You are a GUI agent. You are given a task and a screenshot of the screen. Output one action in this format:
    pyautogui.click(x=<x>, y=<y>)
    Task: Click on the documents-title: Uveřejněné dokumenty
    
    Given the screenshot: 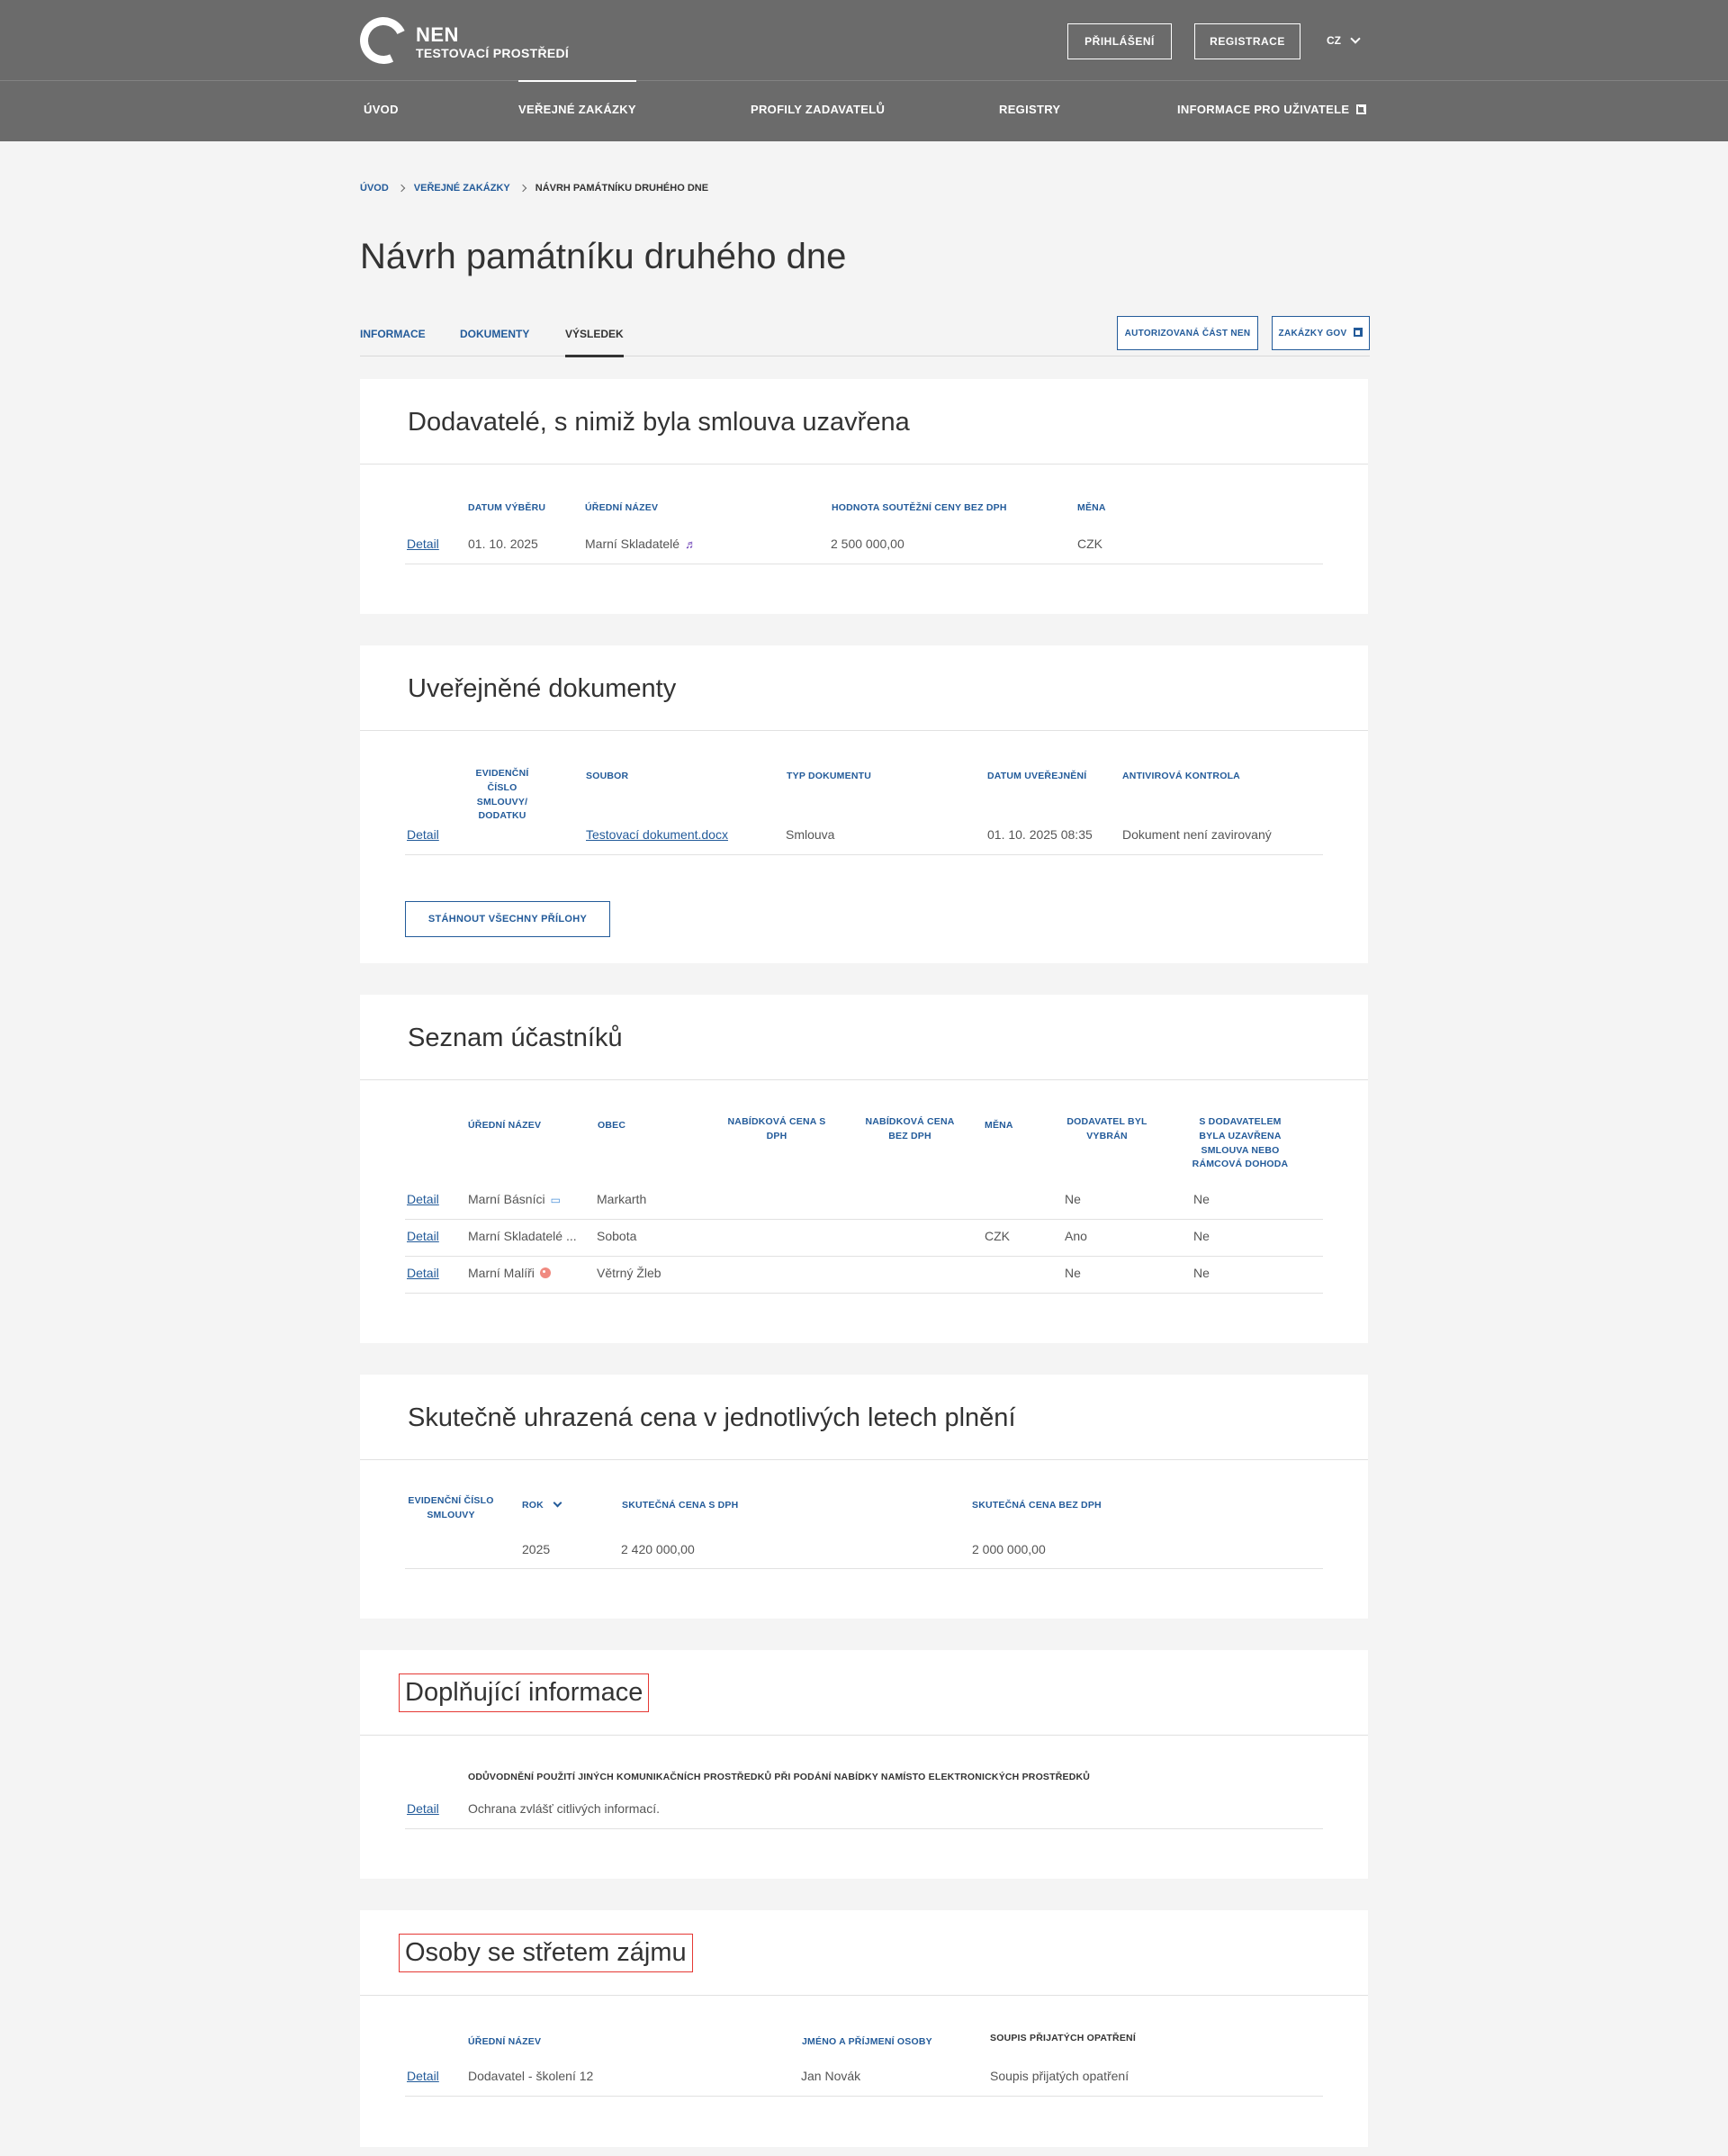 What is the action you would take?
    pyautogui.click(x=543, y=688)
    